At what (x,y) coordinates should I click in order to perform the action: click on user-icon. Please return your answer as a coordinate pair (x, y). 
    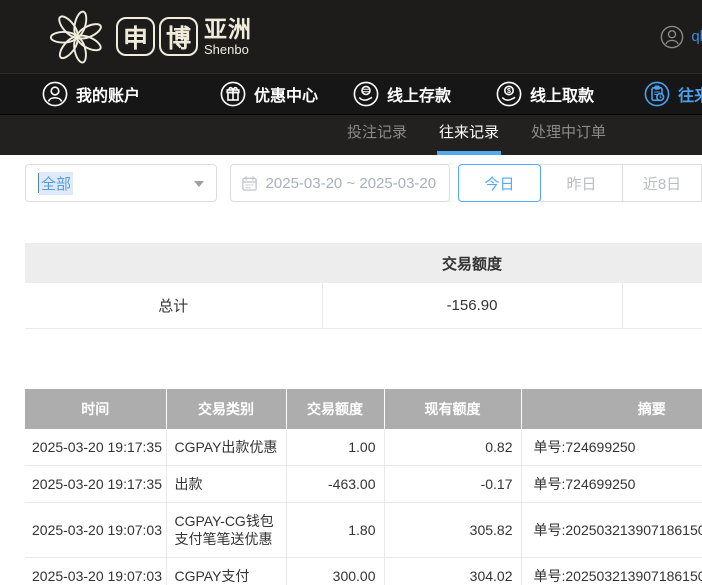
    Looking at the image, I should click on (55, 94).